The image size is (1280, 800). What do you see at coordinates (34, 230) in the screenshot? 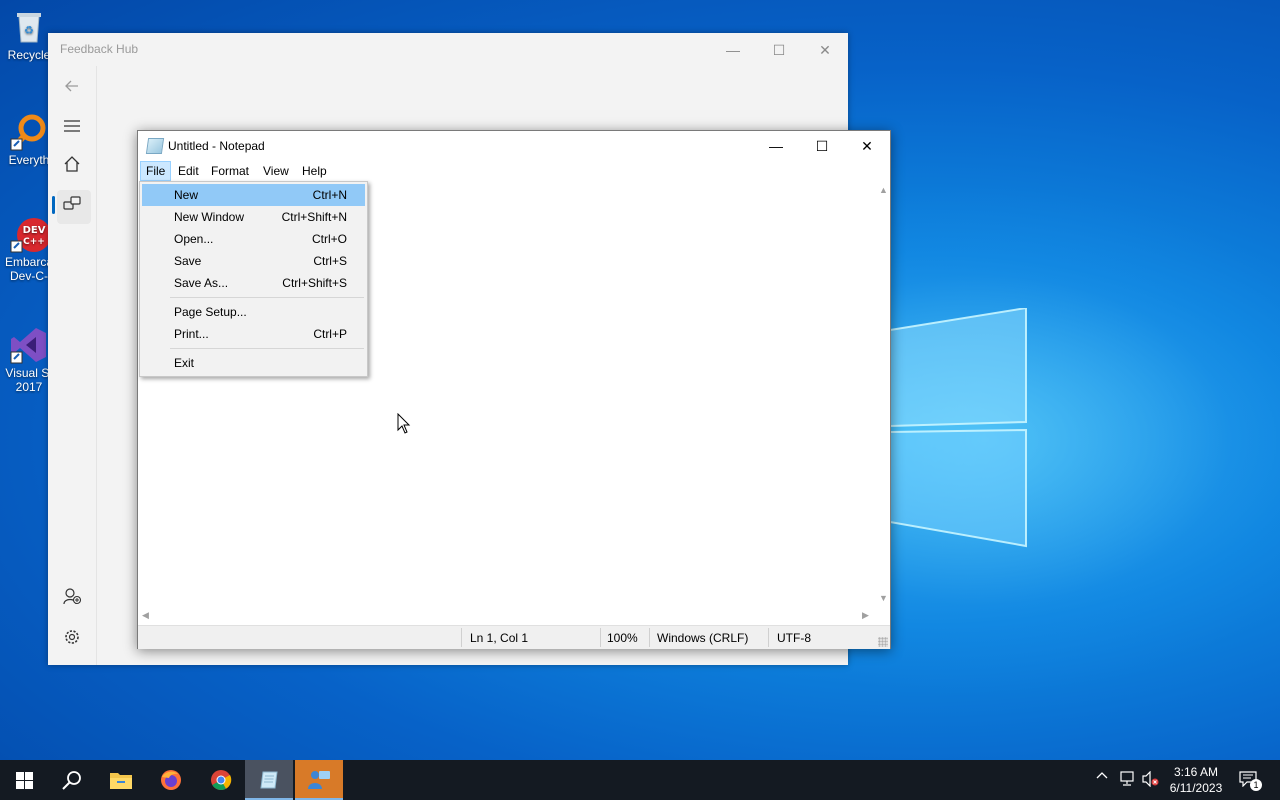
I see `svg-text: DEV` at bounding box center [34, 230].